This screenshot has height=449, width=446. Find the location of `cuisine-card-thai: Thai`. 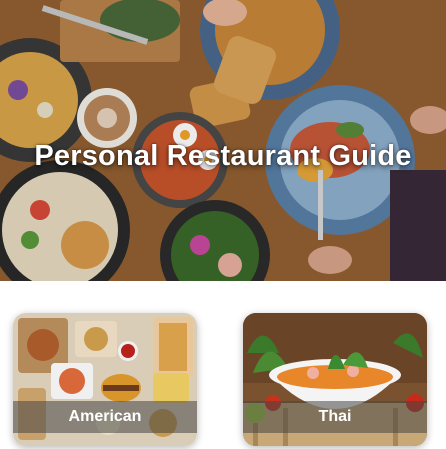

cuisine-card-thai: Thai is located at coordinates (335, 379).